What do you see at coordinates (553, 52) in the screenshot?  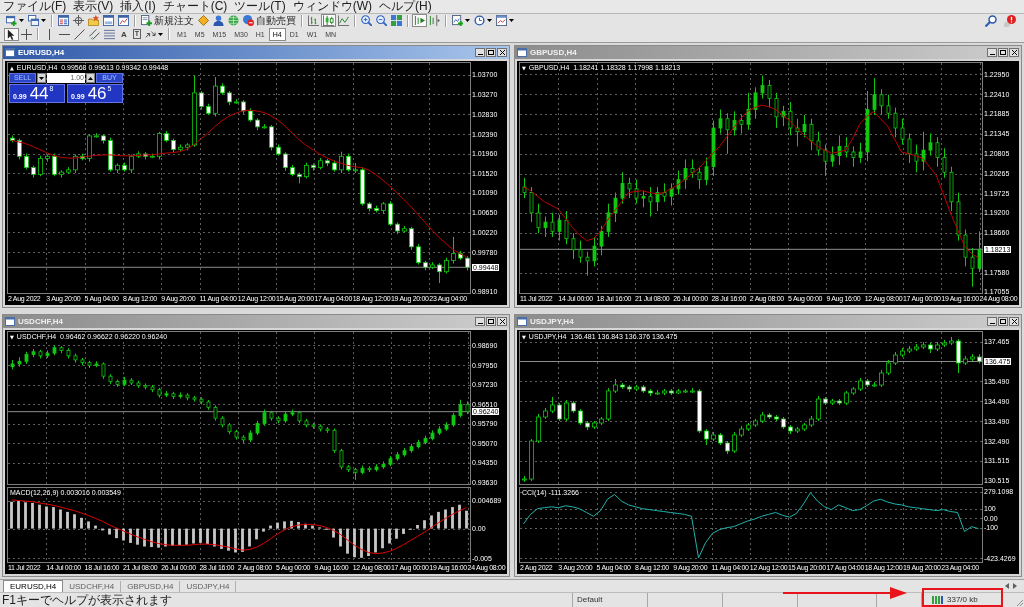 I see `window-title: GBPUSD,H4` at bounding box center [553, 52].